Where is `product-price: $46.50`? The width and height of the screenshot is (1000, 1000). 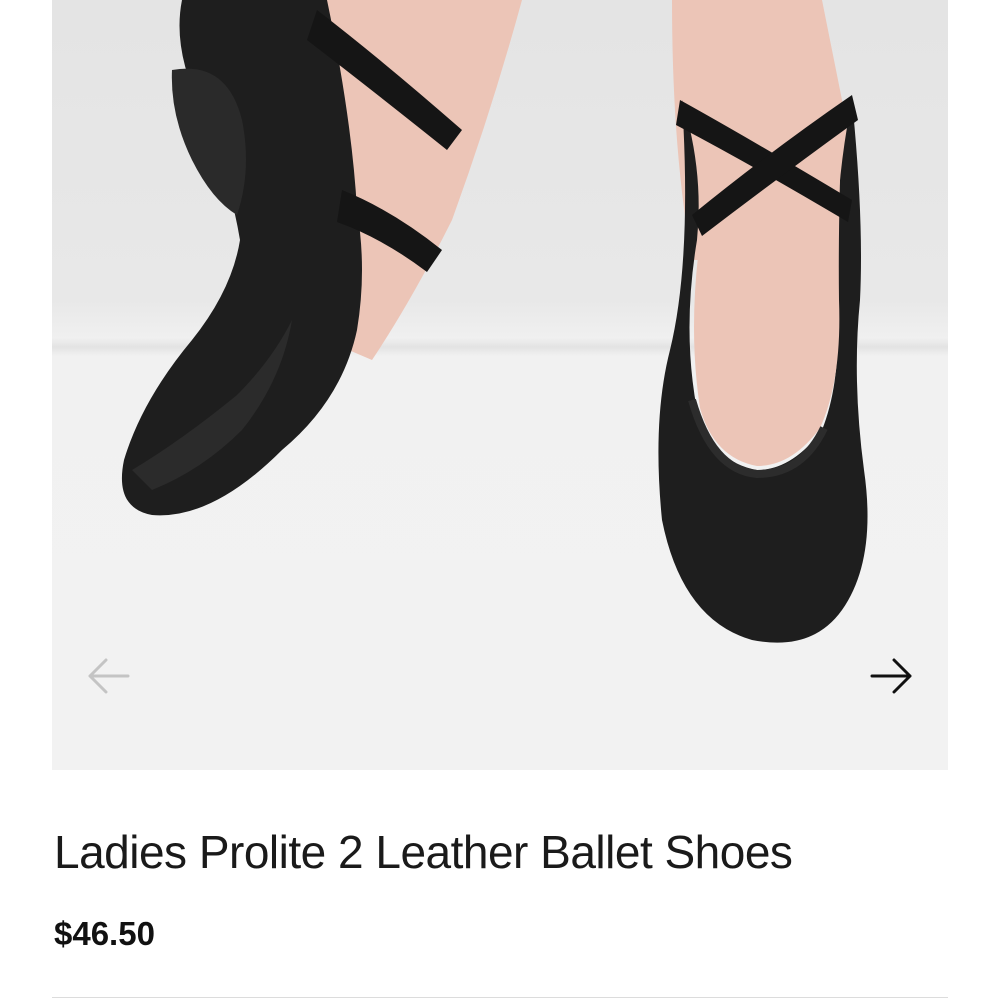
product-price: $46.50 is located at coordinates (104, 933).